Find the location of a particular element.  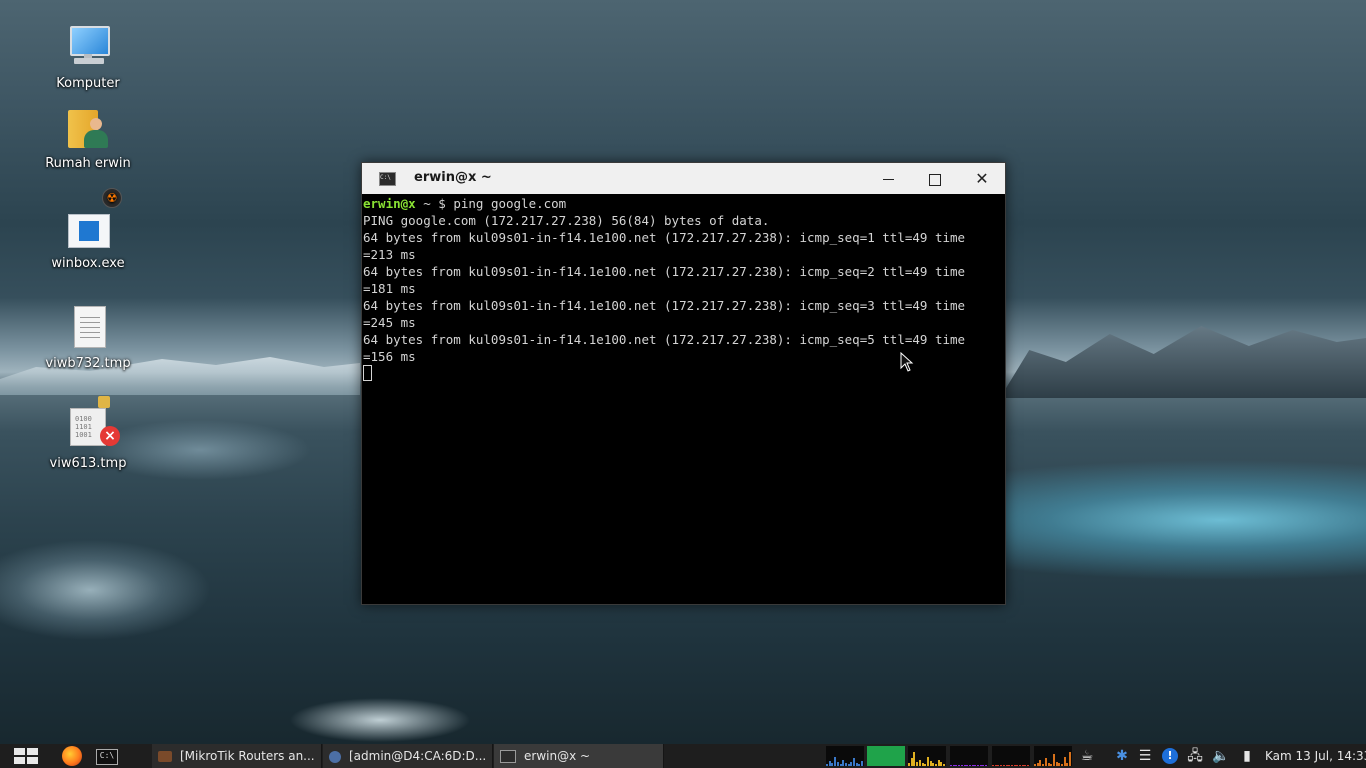

cpu-monitor-graph is located at coordinates (845, 756).